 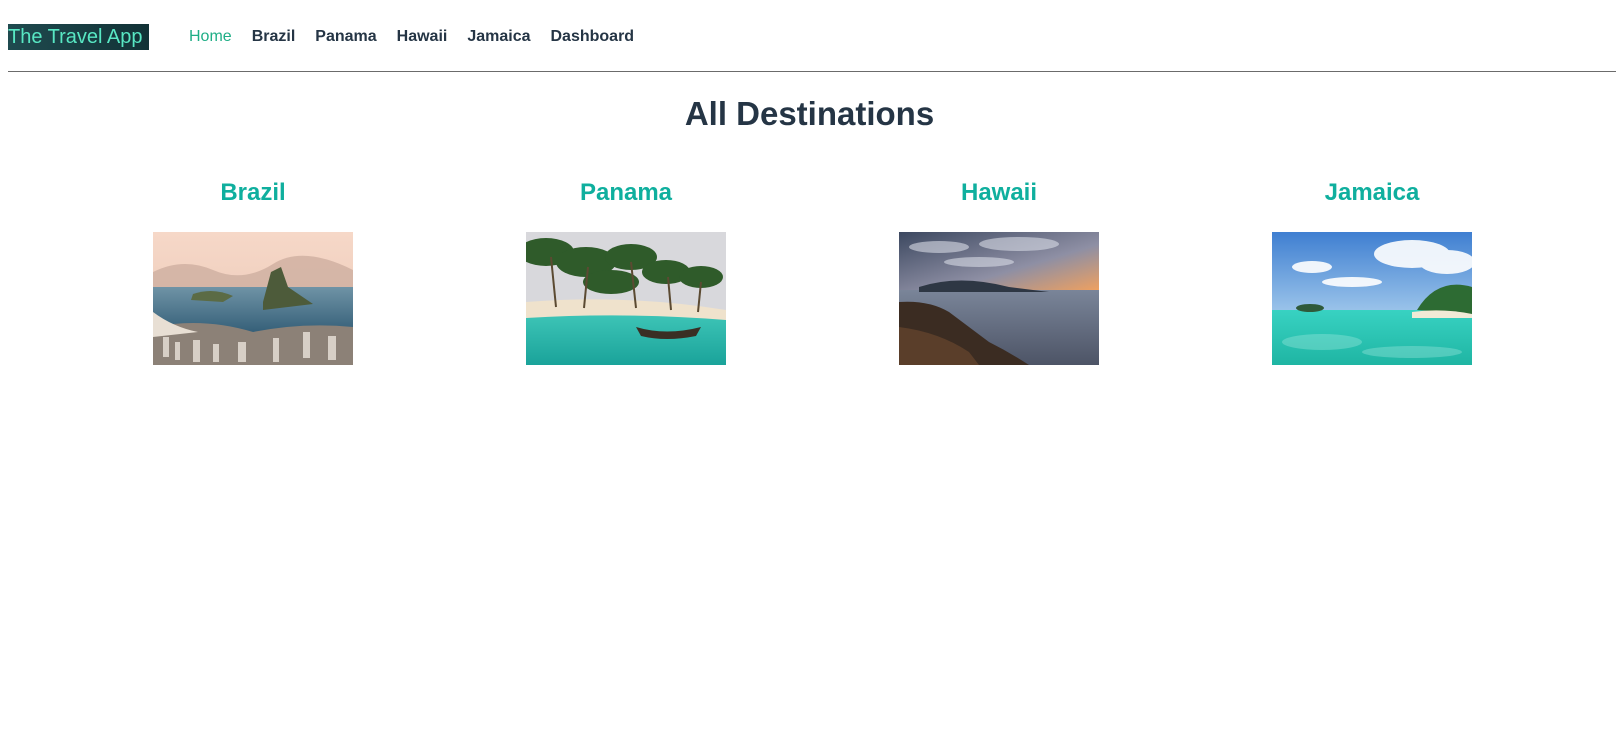 I want to click on nav-link-jamaica: Jamaica, so click(x=498, y=37).